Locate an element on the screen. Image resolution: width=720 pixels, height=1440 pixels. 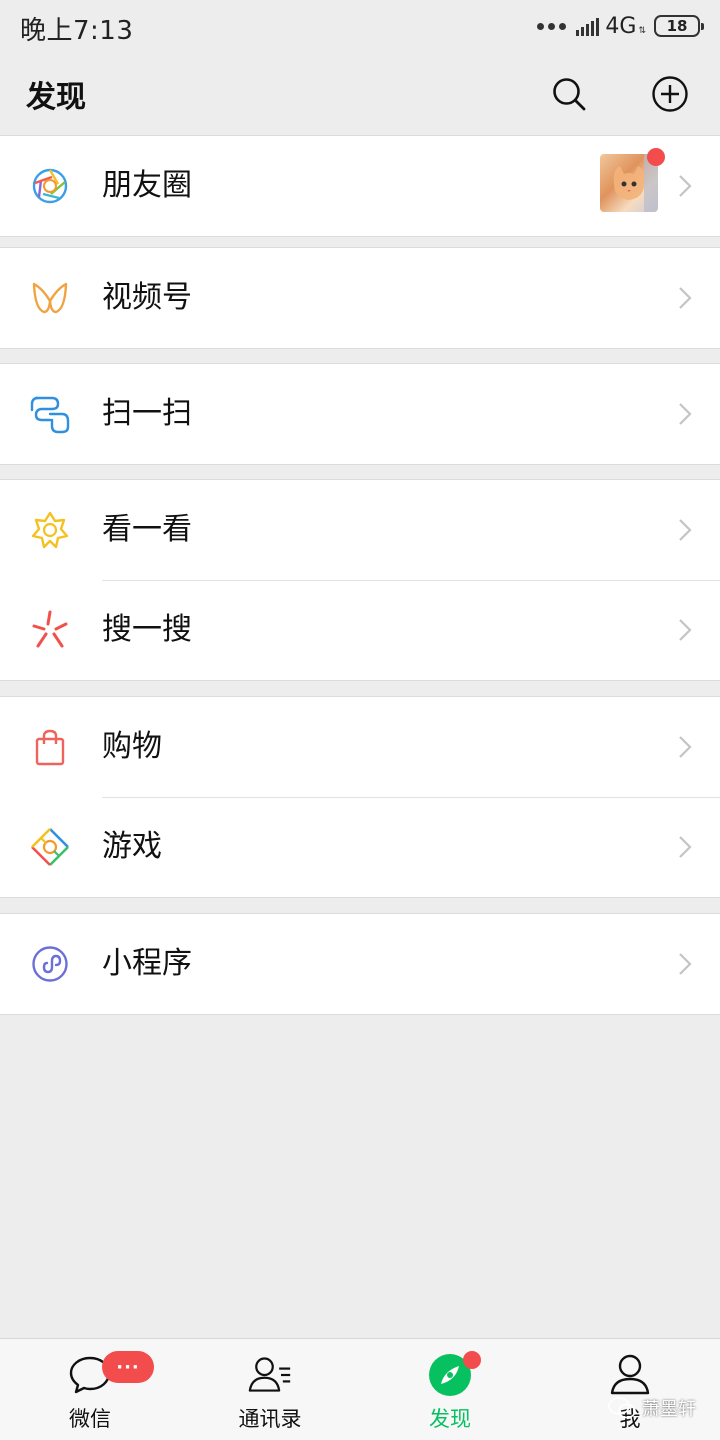
list-item-moments: 朋友圈 is located at coordinates (360, 186).